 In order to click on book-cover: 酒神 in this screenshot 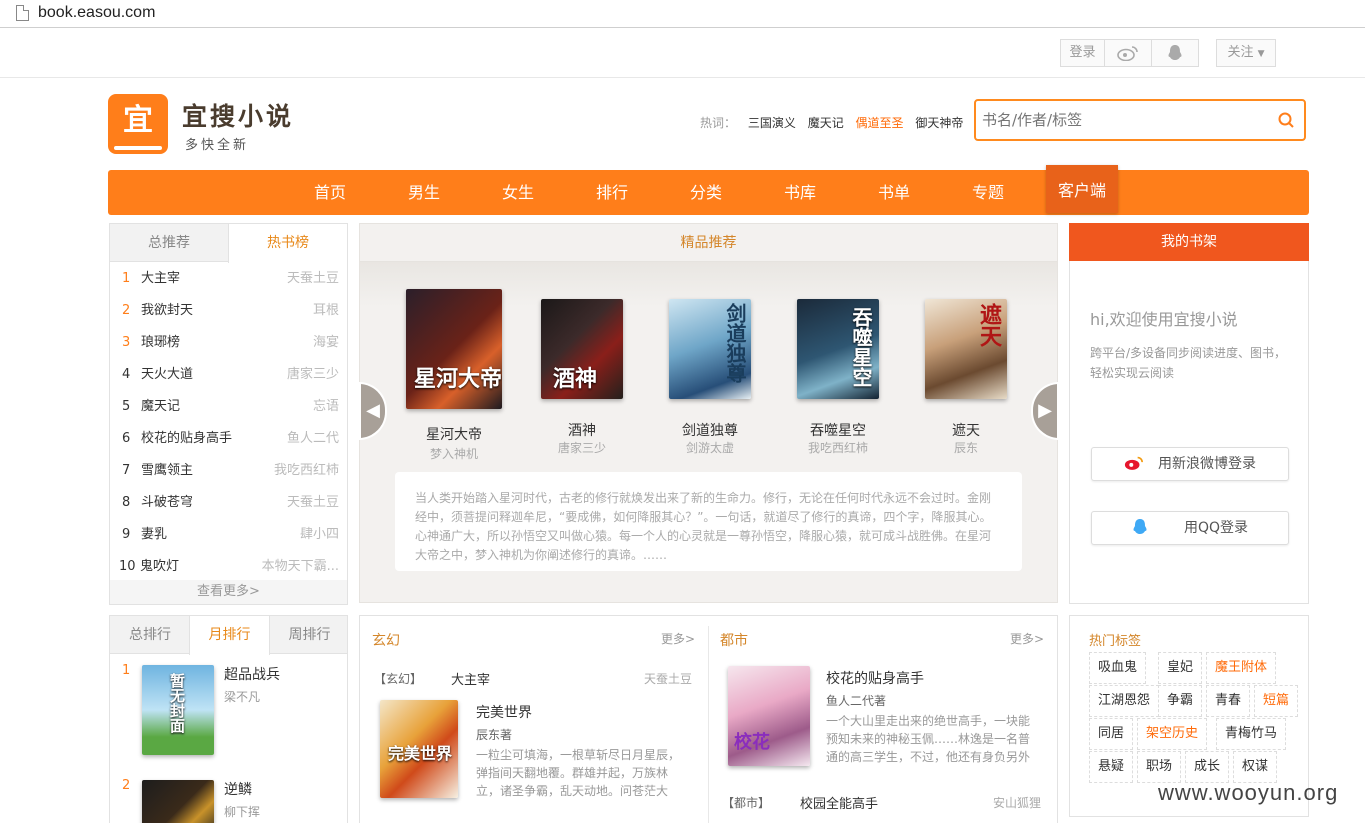, I will do `click(582, 349)`.